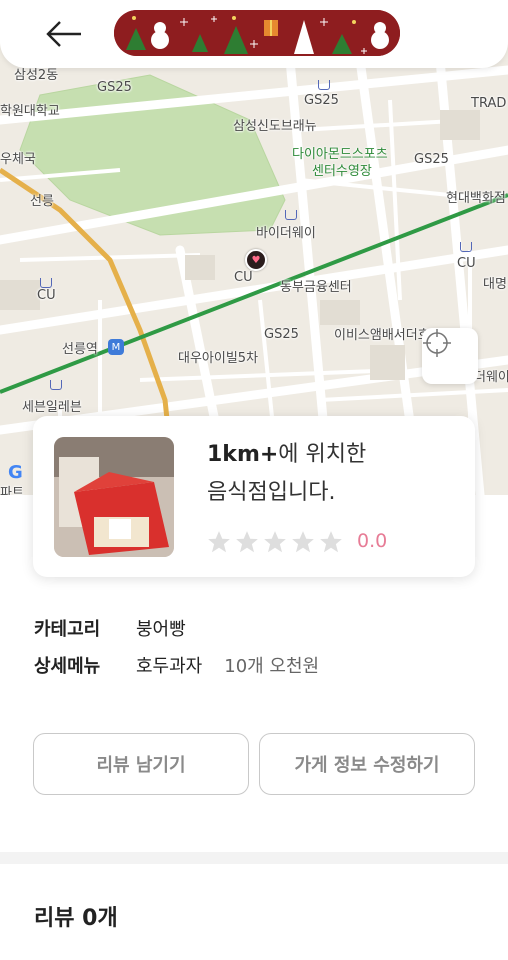  I want to click on store-summary-card: 1km+에 위치한 음식점입니다. 0.0, so click(254, 496).